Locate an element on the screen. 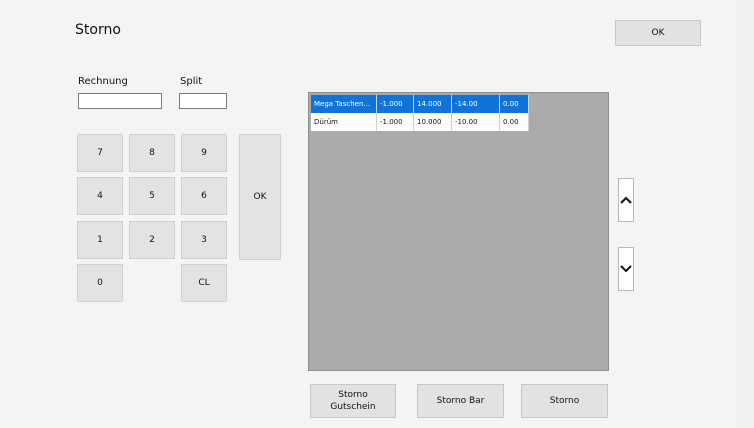 The image size is (754, 428). keypad-4-button: 4 is located at coordinates (100, 196).